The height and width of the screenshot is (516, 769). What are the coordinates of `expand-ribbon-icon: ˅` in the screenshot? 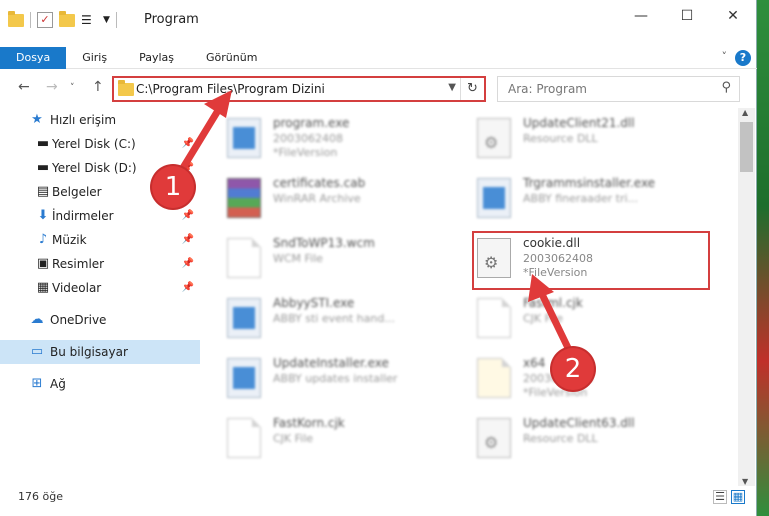 It's located at (725, 56).